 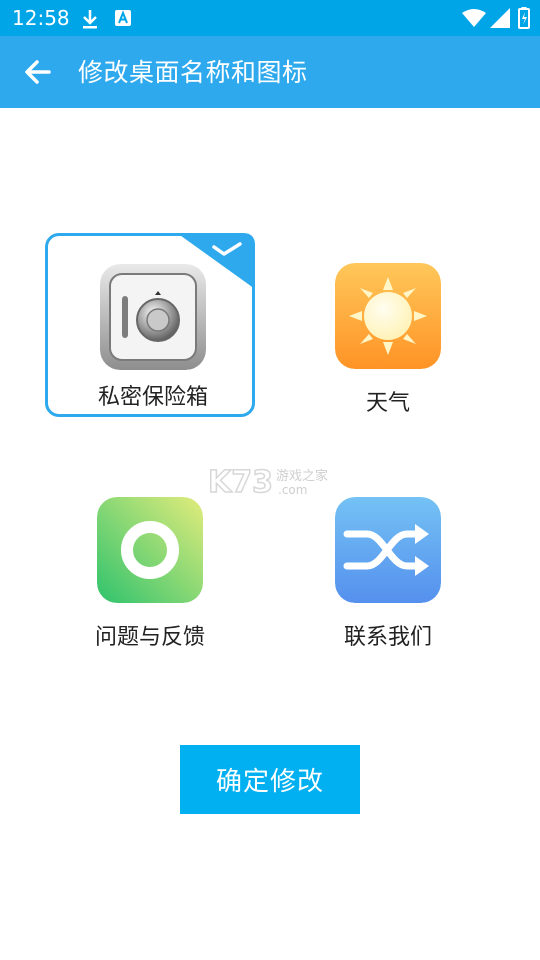 I want to click on arrow-left-icon, so click(x=38, y=72).